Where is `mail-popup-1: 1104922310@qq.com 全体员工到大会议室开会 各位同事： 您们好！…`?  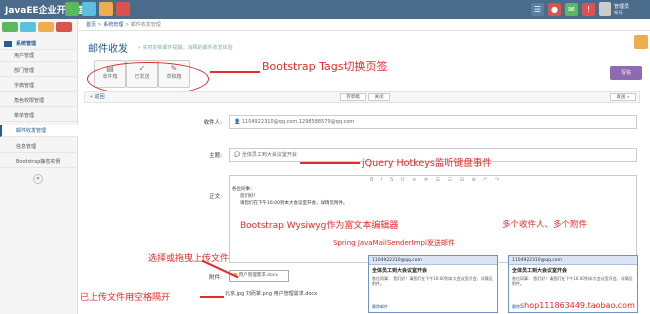
mail-popup-1: 1104922310@qq.com 全体员工到大会议室开会 各位同事： 您们好！… is located at coordinates (433, 284).